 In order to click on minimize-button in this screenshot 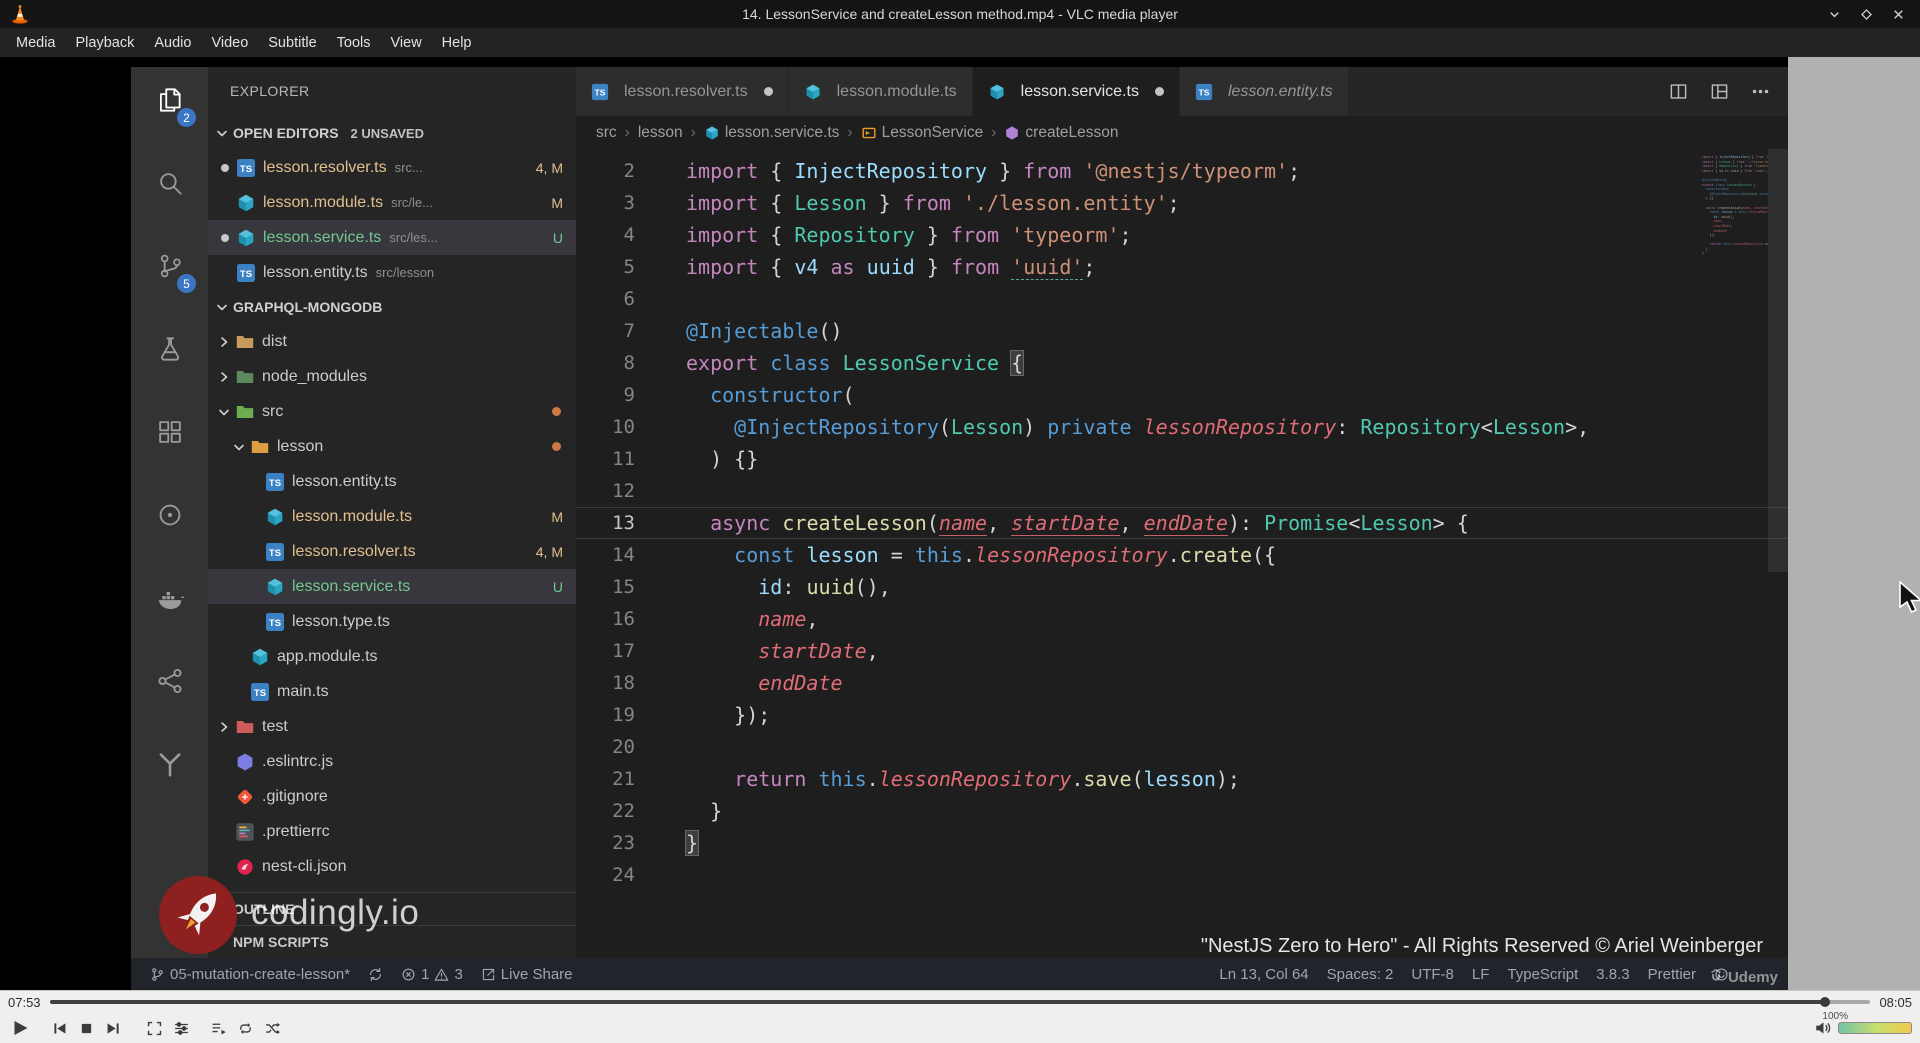, I will do `click(1834, 14)`.